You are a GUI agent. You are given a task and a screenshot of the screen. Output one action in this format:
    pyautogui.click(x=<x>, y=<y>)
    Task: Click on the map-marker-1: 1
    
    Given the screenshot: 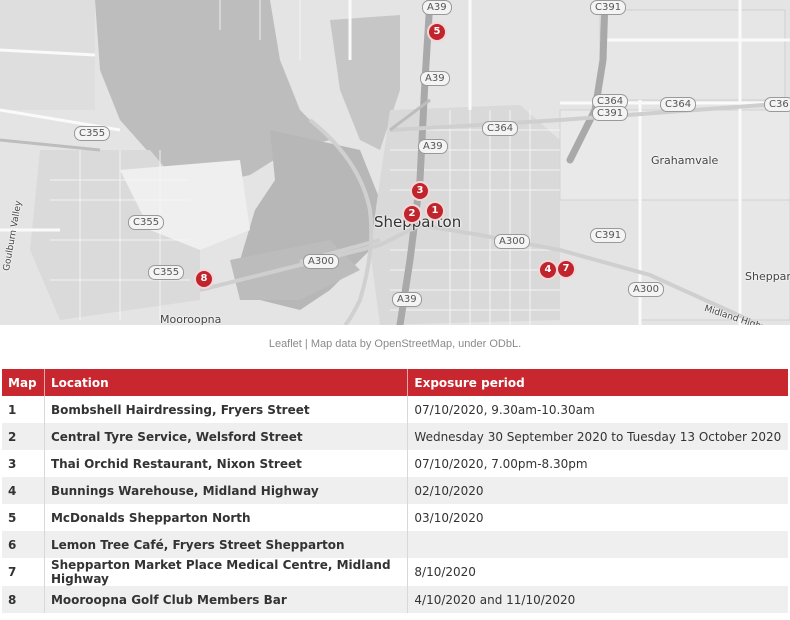 What is the action you would take?
    pyautogui.click(x=435, y=211)
    